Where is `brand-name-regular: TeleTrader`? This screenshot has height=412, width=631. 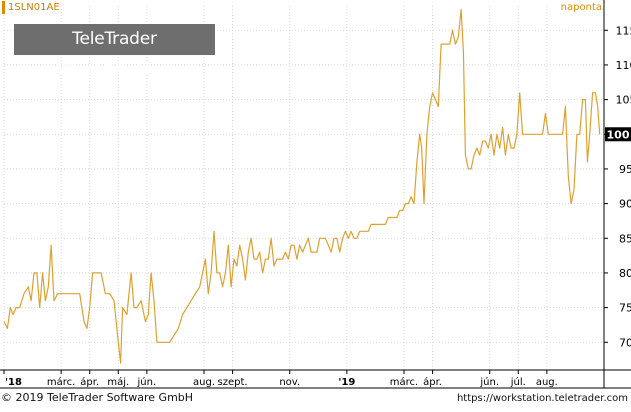 brand-name-regular: TeleTrader is located at coordinates (114, 39).